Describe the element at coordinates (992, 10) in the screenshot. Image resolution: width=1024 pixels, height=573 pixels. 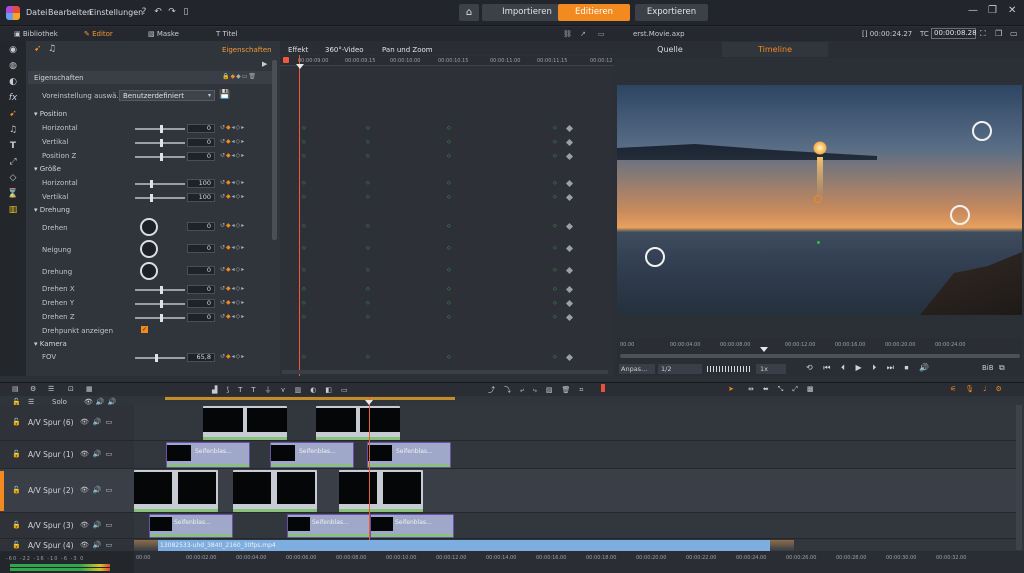
I see `maximize-icon: ❐` at that location.